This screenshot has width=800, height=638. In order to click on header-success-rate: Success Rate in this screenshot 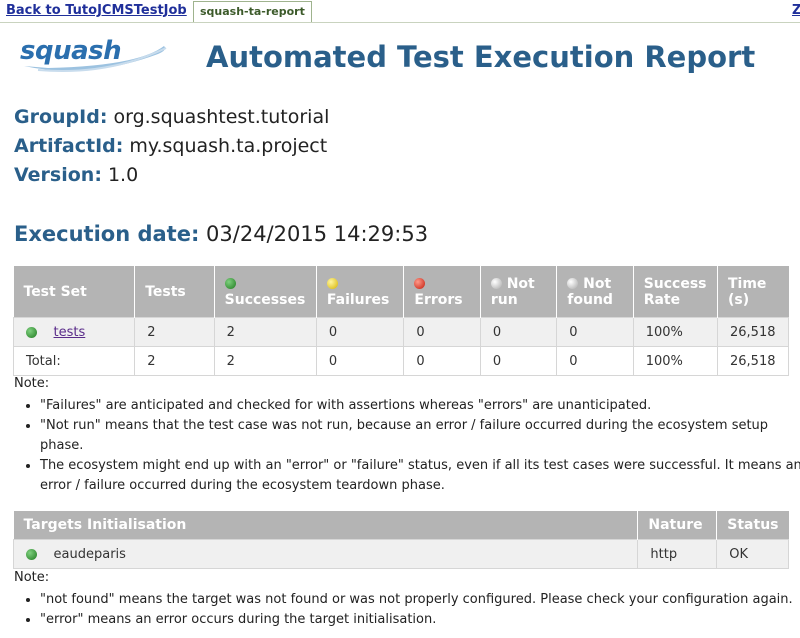, I will do `click(676, 292)`.